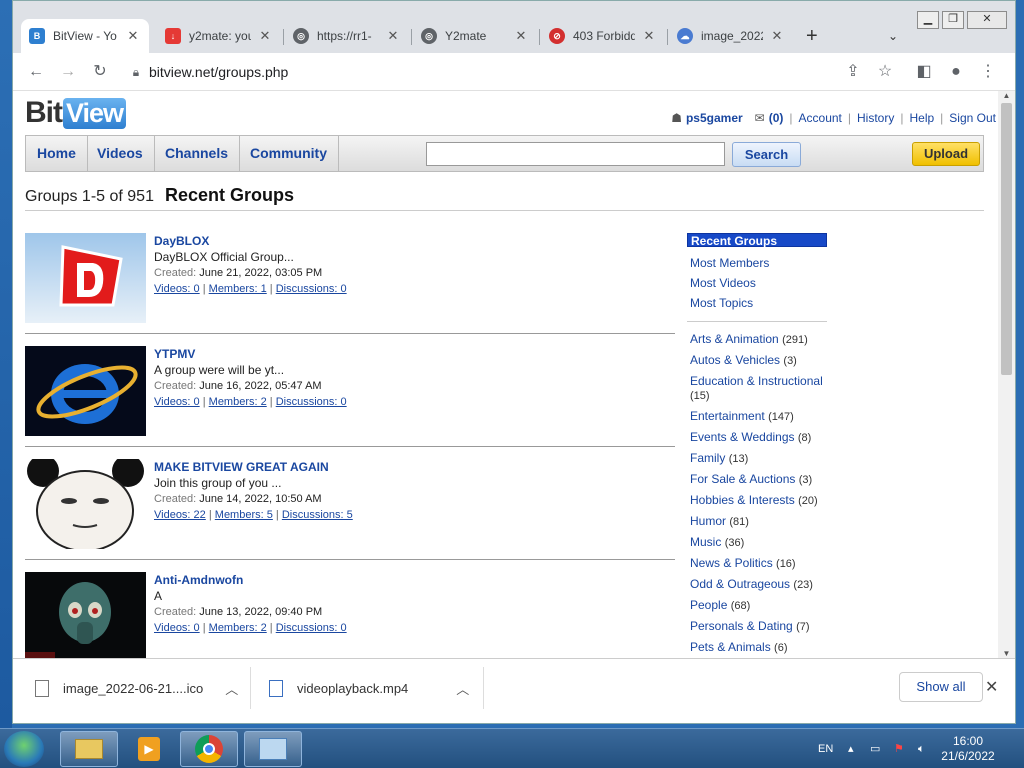 Image resolution: width=1024 pixels, height=768 pixels. Describe the element at coordinates (757, 542) in the screenshot. I see `category-link: Music (36)` at that location.